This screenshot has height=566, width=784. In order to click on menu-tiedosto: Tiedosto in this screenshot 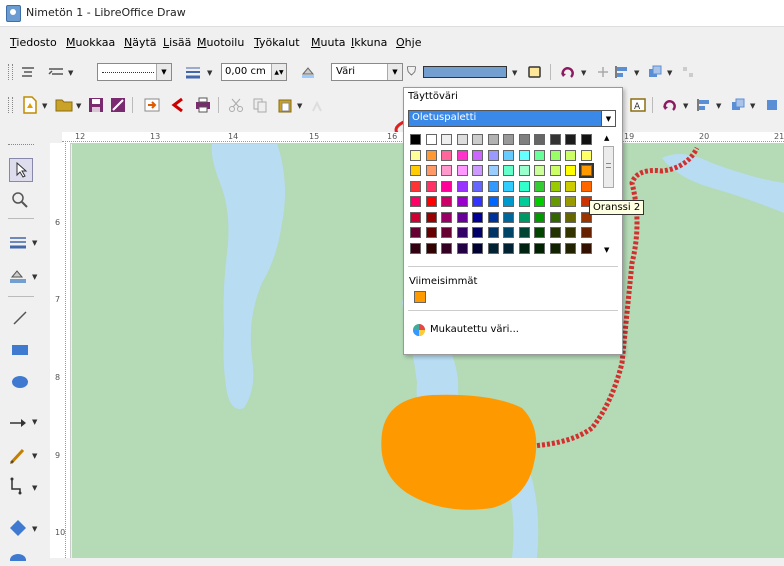, I will do `click(33, 42)`.